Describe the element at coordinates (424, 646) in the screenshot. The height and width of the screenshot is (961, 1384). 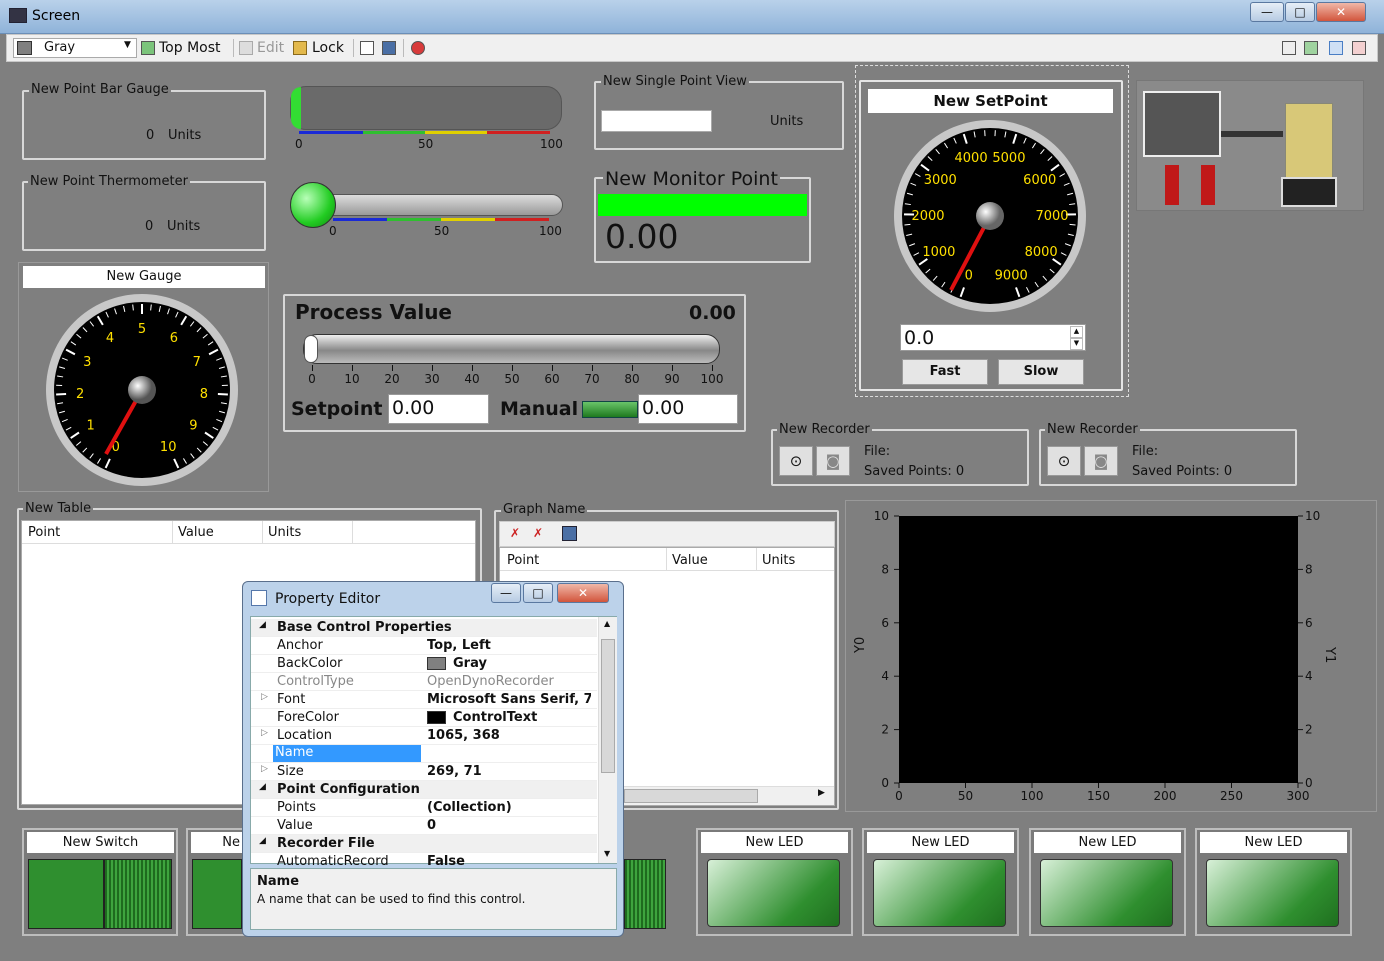
I see `property-row: Anchor Top, Left` at that location.